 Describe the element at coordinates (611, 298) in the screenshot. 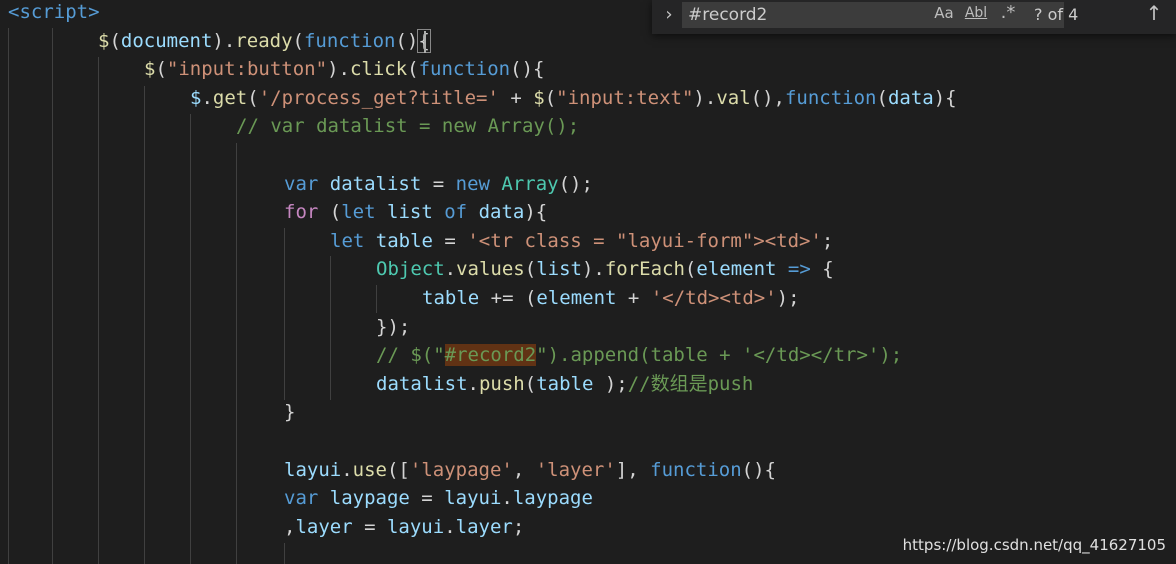

I see `code-line: table += (element + '</td><td>');` at that location.